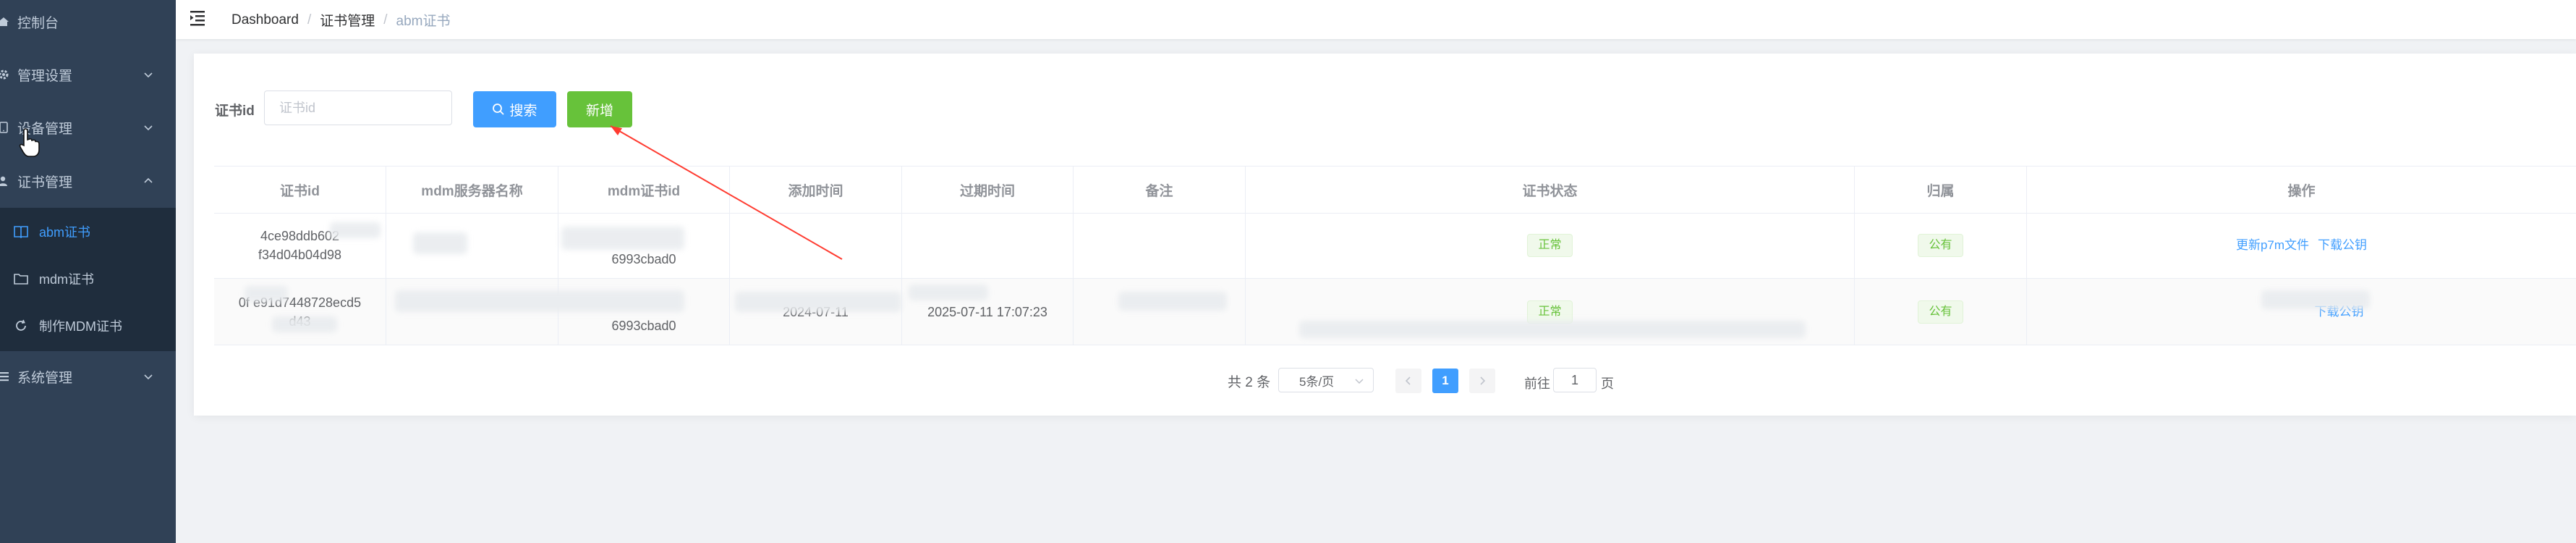 This screenshot has width=2576, height=543. Describe the element at coordinates (29, 142) in the screenshot. I see `hand-cursor-icon` at that location.